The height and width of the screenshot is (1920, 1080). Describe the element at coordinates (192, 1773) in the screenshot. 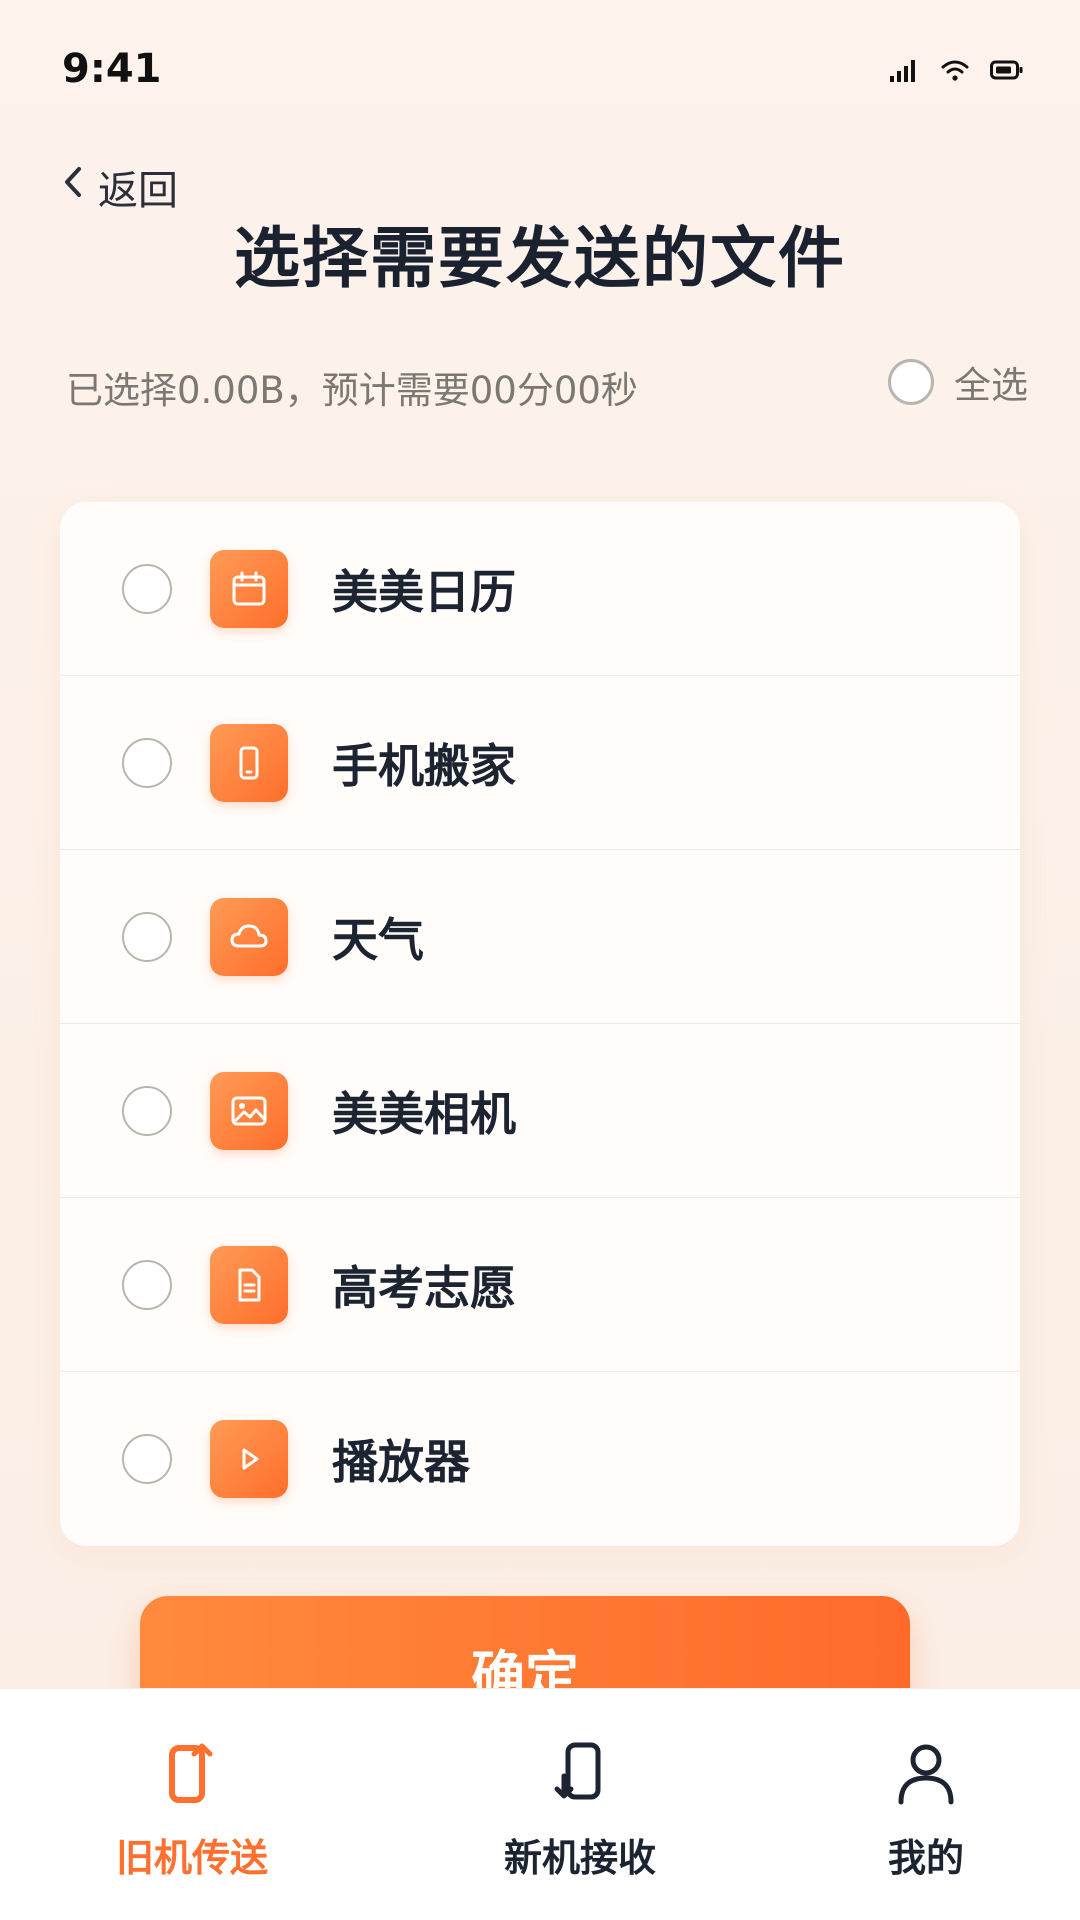

I see `old-phone-send-icon` at that location.